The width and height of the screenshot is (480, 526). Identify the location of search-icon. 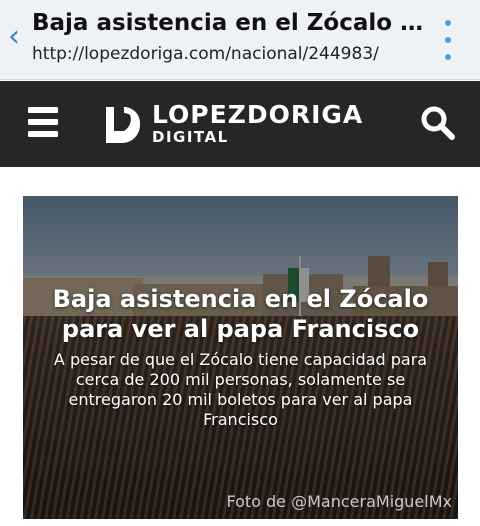
(438, 123).